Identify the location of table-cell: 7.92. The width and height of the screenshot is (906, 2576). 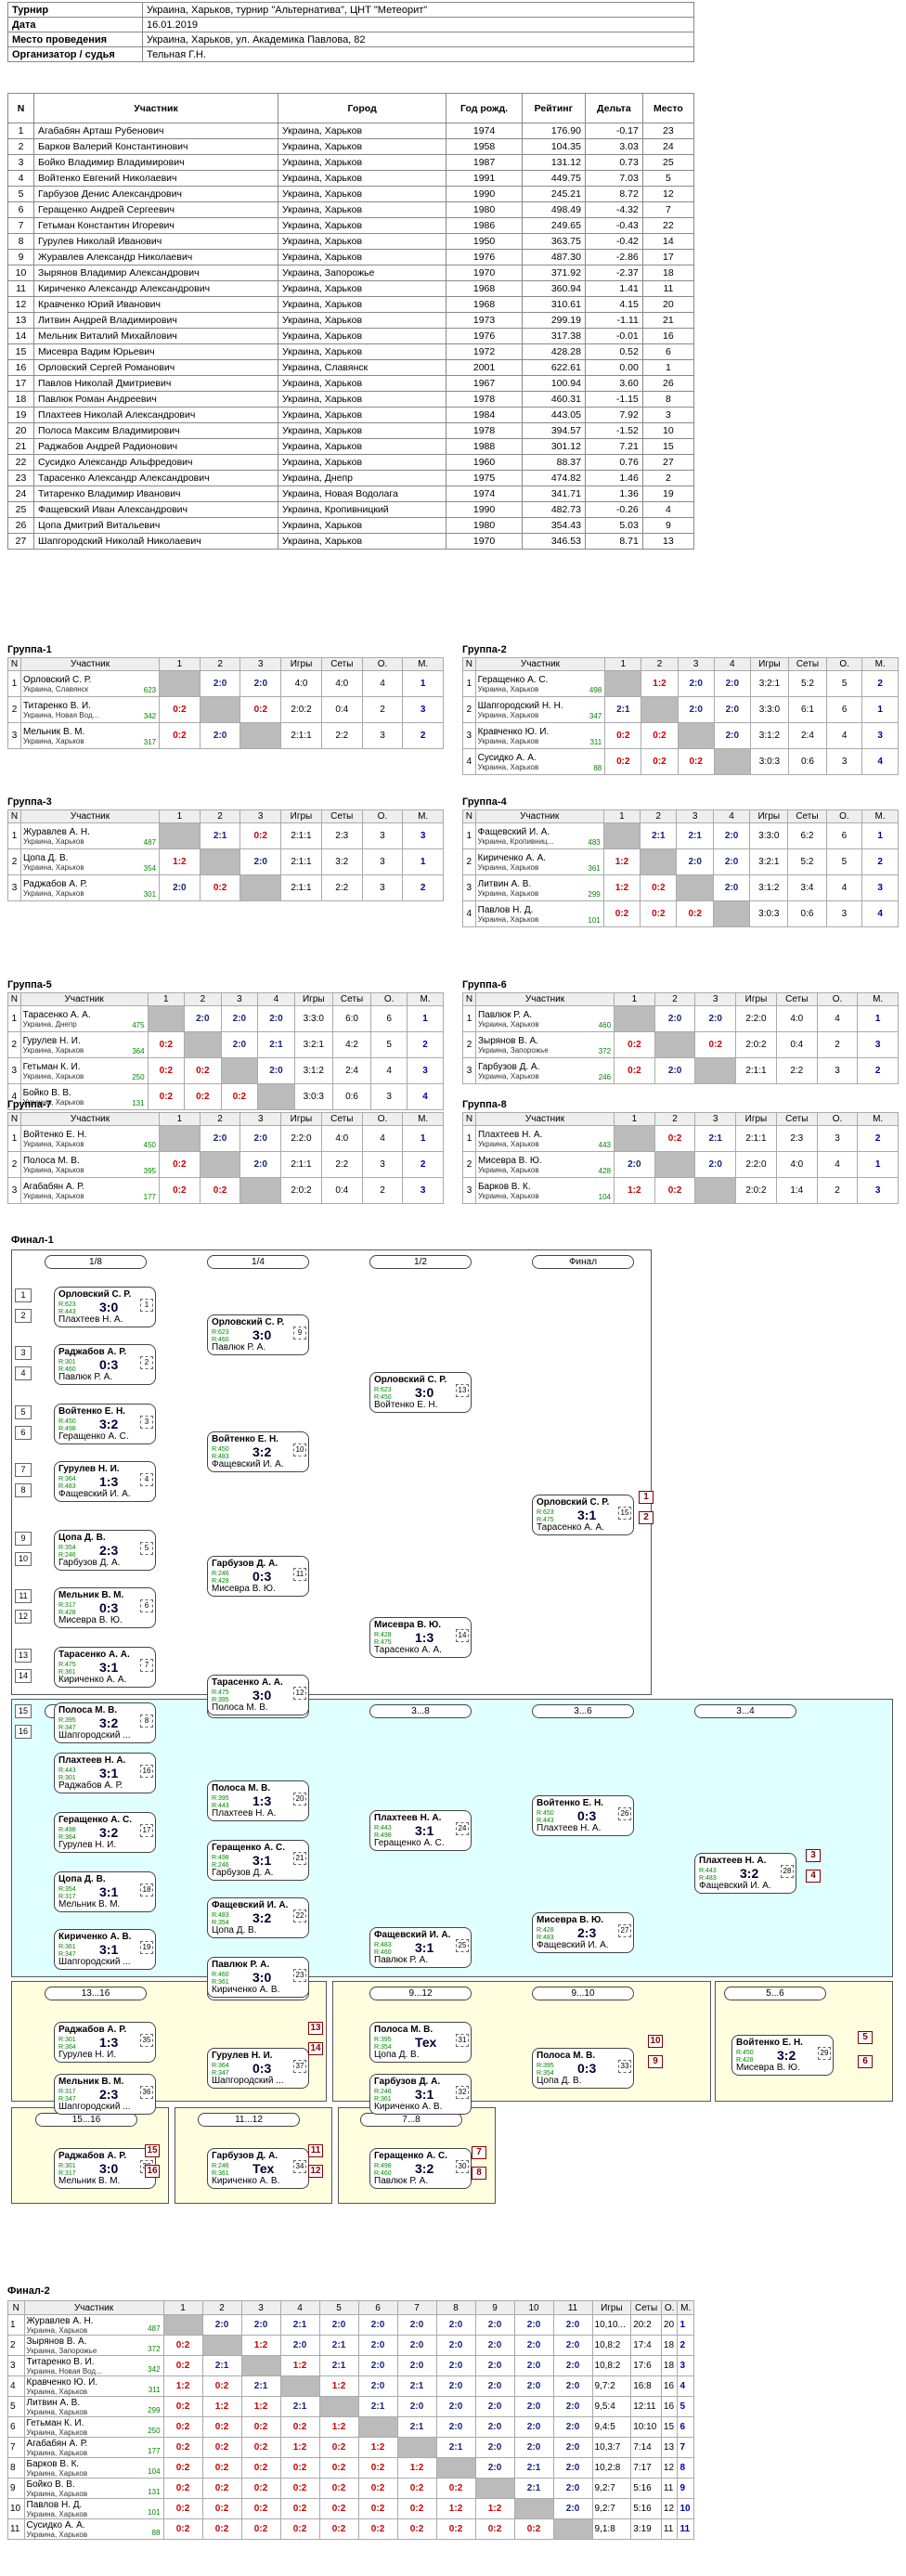
(613, 415).